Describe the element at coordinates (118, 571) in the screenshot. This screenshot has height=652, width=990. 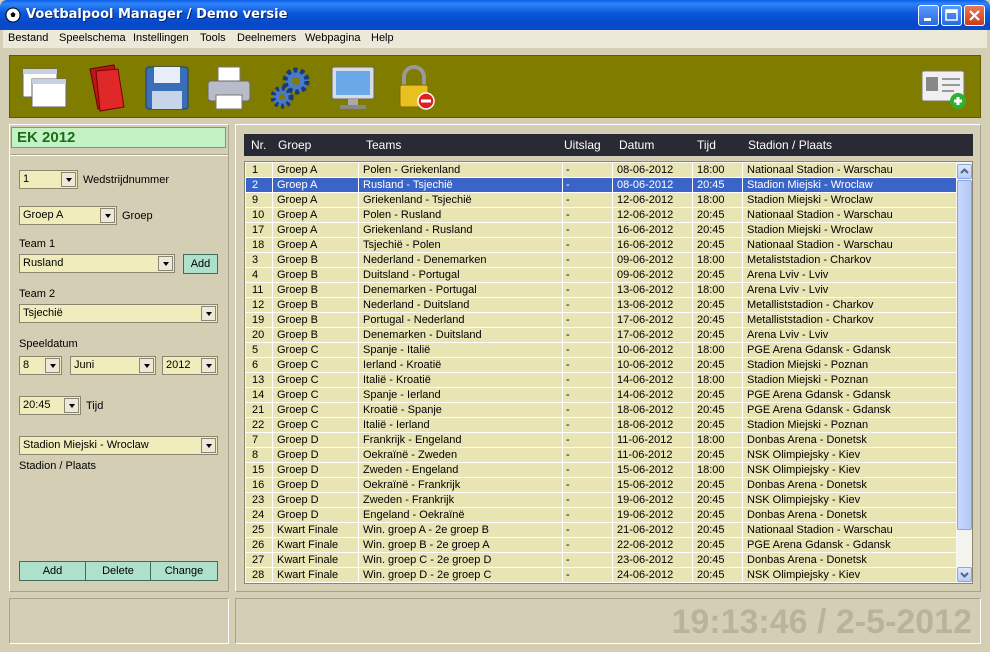
I see `delete-match-button: Delete` at that location.